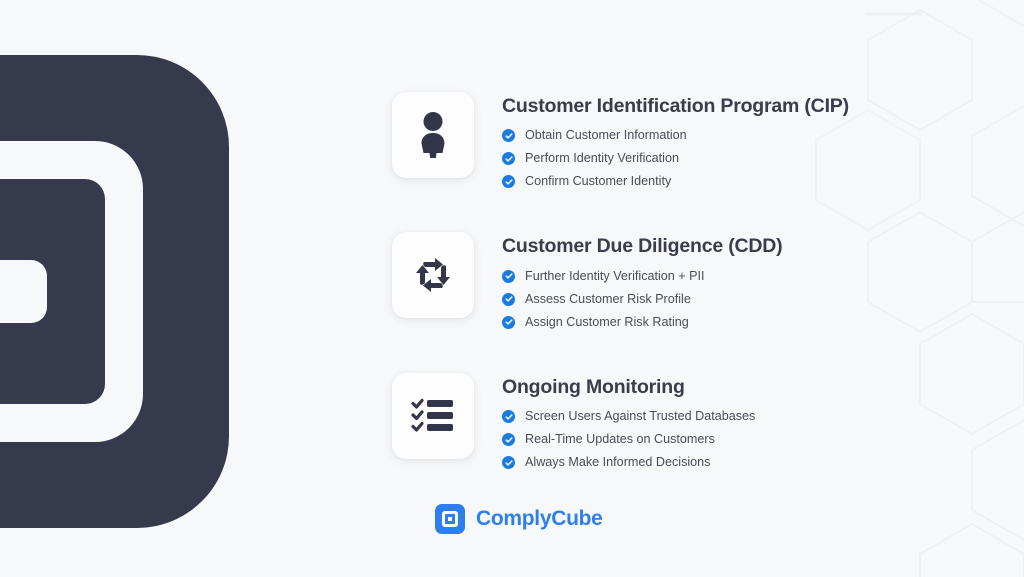 The height and width of the screenshot is (577, 1024). I want to click on logo-ring, so click(450, 519).